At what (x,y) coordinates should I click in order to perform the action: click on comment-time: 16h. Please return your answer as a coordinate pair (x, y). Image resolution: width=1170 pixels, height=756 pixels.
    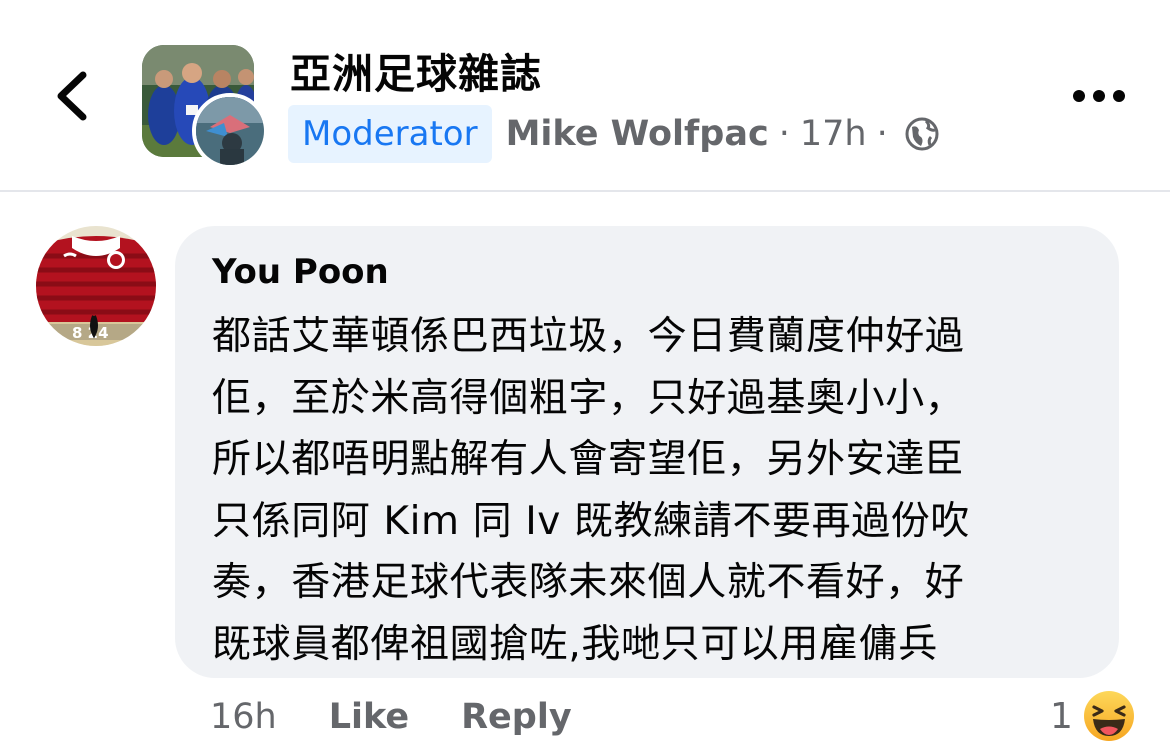
    Looking at the image, I should click on (243, 717).